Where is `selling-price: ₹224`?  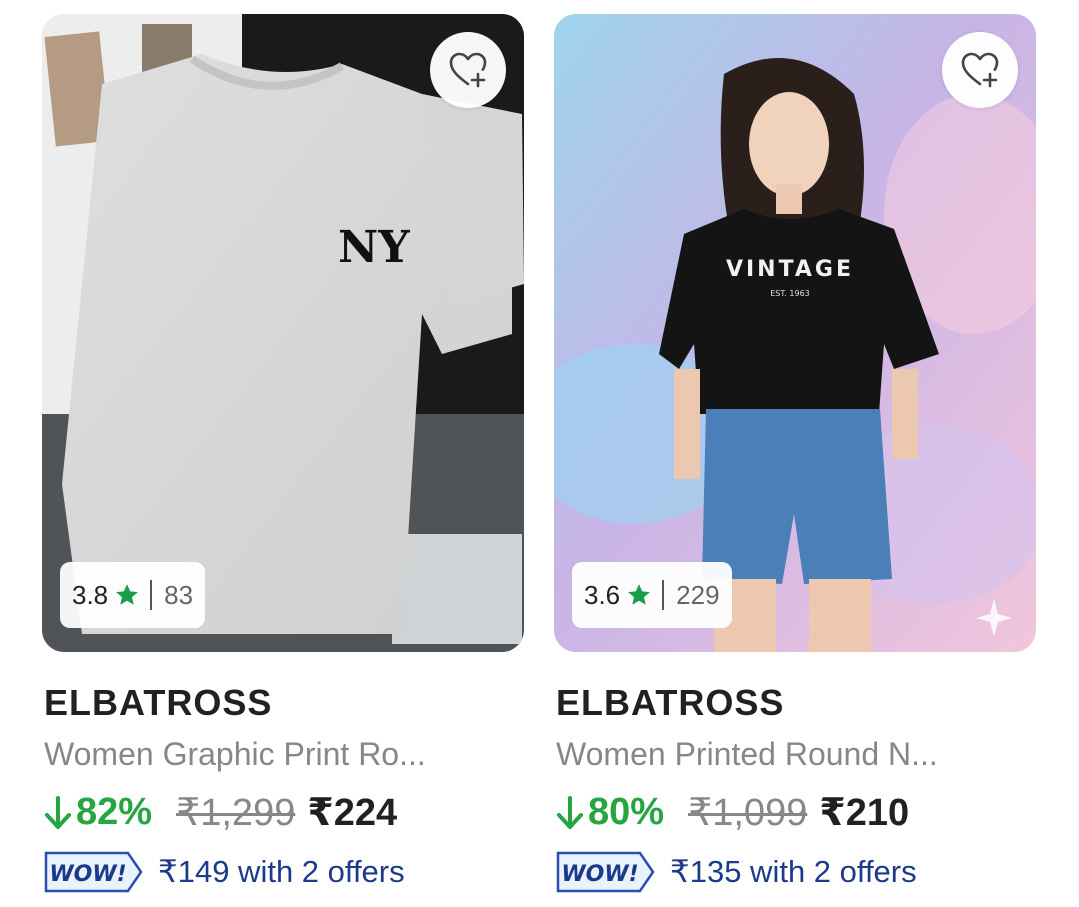
selling-price: ₹224 is located at coordinates (352, 813).